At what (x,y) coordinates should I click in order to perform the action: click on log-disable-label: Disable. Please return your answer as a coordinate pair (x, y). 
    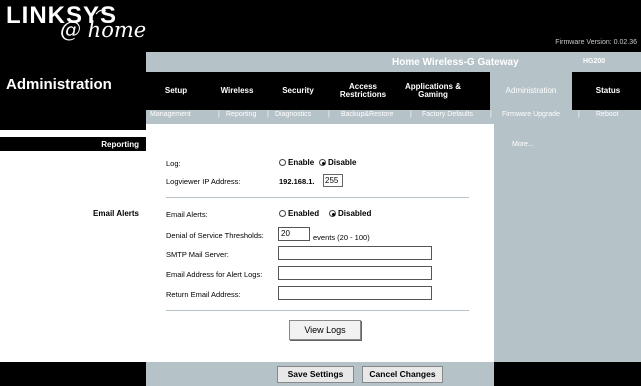
    Looking at the image, I should click on (342, 162).